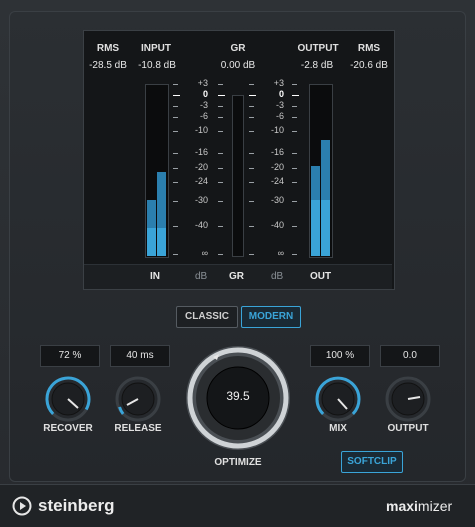 The height and width of the screenshot is (527, 475). Describe the element at coordinates (155, 276) in the screenshot. I see `in-label: IN` at that location.